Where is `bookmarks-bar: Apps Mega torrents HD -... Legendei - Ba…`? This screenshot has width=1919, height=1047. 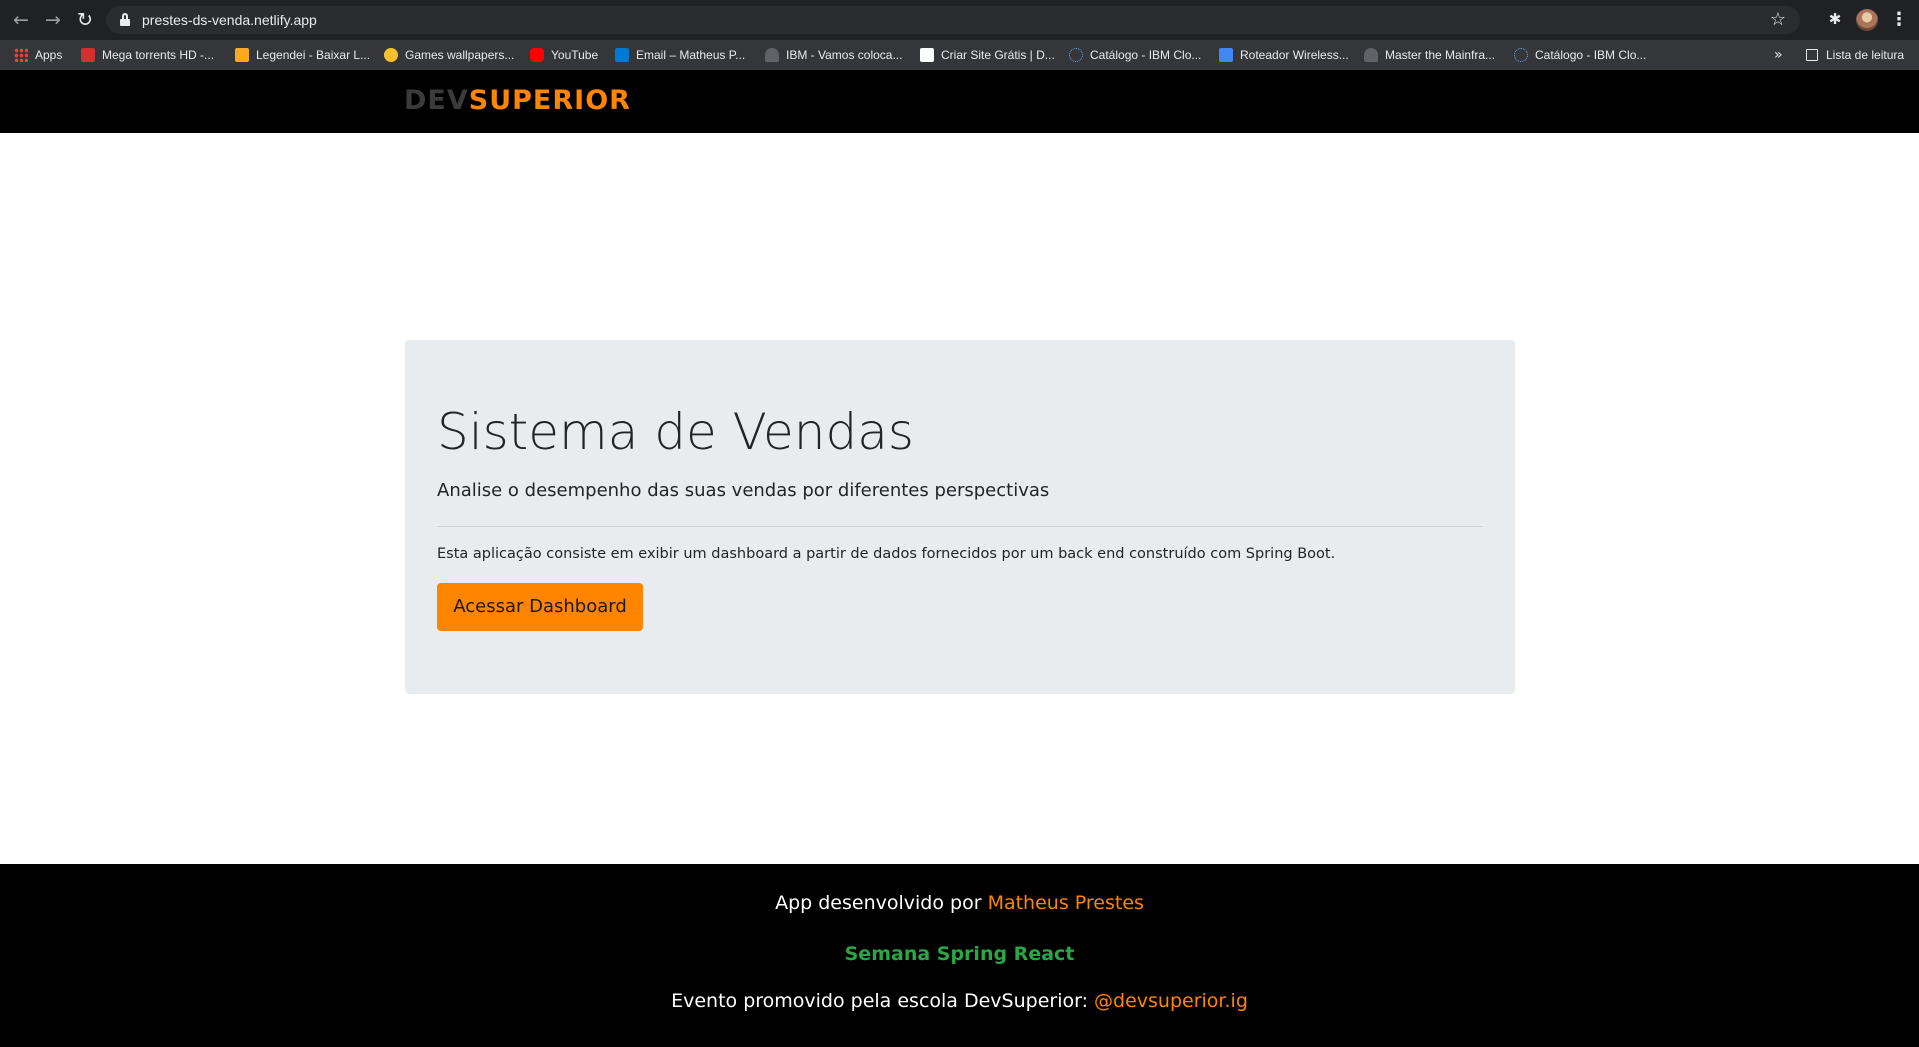 bookmarks-bar: Apps Mega torrents HD -... Legendei - Ba… is located at coordinates (959, 55).